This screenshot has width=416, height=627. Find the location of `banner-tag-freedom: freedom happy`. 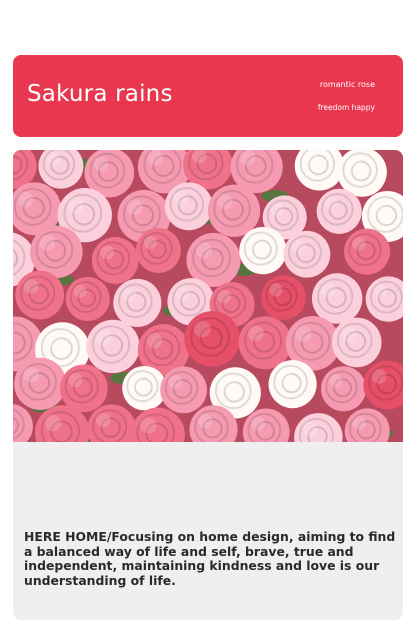

banner-tag-freedom: freedom happy is located at coordinates (346, 107).